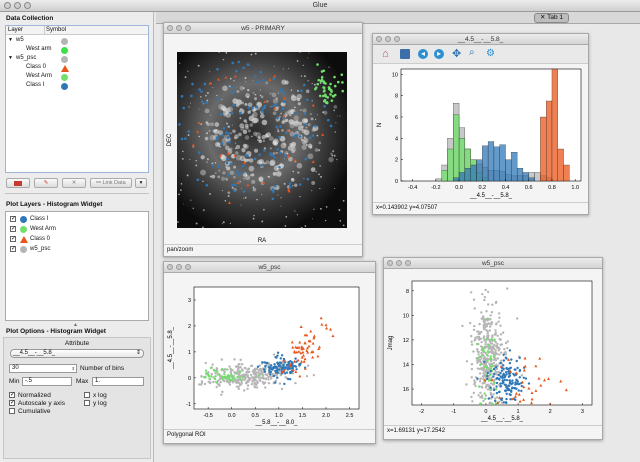 The height and width of the screenshot is (462, 640). What do you see at coordinates (77, 59) in the screenshot?
I see `dataset-row: ▼ w5_psc` at bounding box center [77, 59].